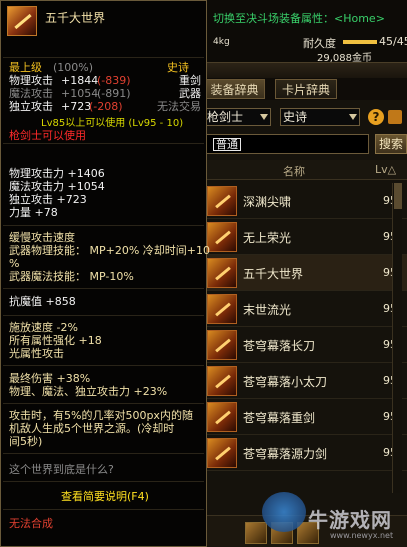 This screenshot has height=547, width=407. Describe the element at coordinates (376, 117) in the screenshot. I see `help-icon: ?` at that location.